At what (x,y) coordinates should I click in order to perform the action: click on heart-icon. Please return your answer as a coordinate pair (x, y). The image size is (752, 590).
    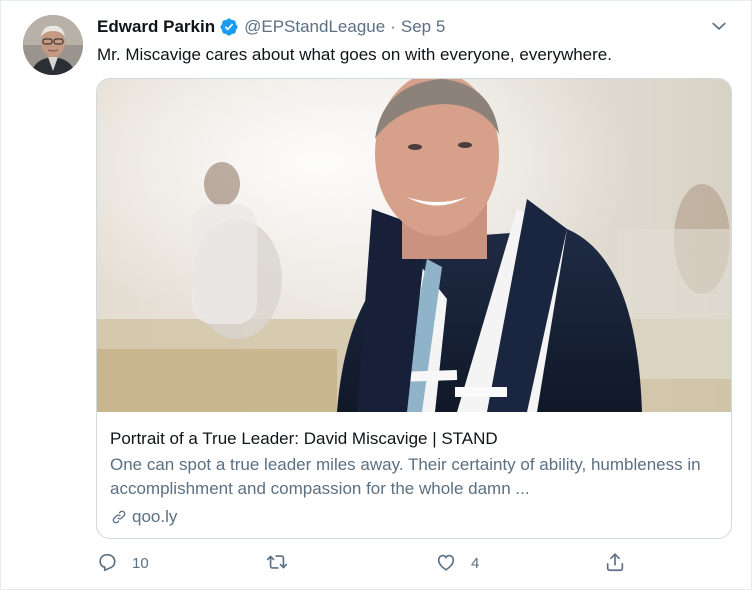
    Looking at the image, I should click on (446, 562).